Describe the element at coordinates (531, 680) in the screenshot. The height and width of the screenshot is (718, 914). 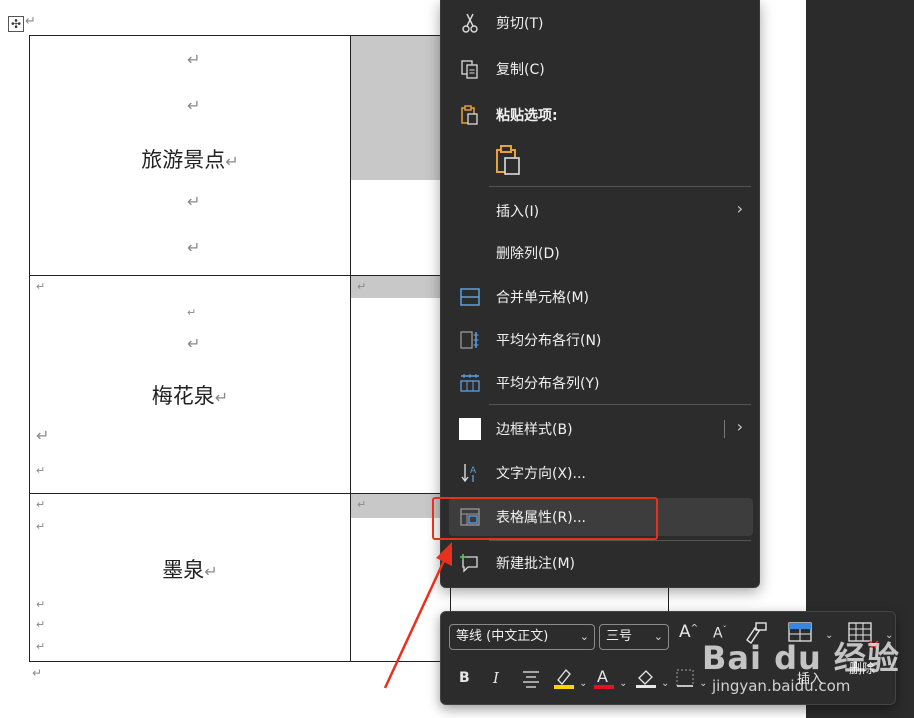
I see `align-center-icon` at that location.